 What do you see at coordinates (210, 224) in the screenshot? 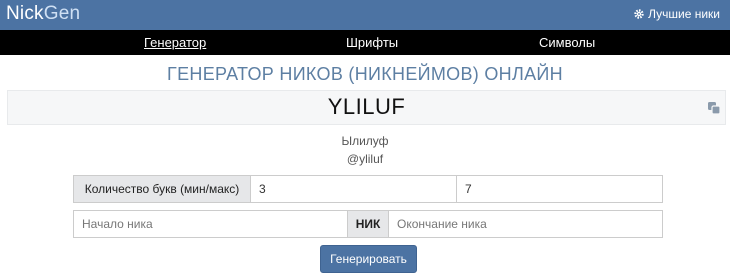
I see `nick-start-input` at bounding box center [210, 224].